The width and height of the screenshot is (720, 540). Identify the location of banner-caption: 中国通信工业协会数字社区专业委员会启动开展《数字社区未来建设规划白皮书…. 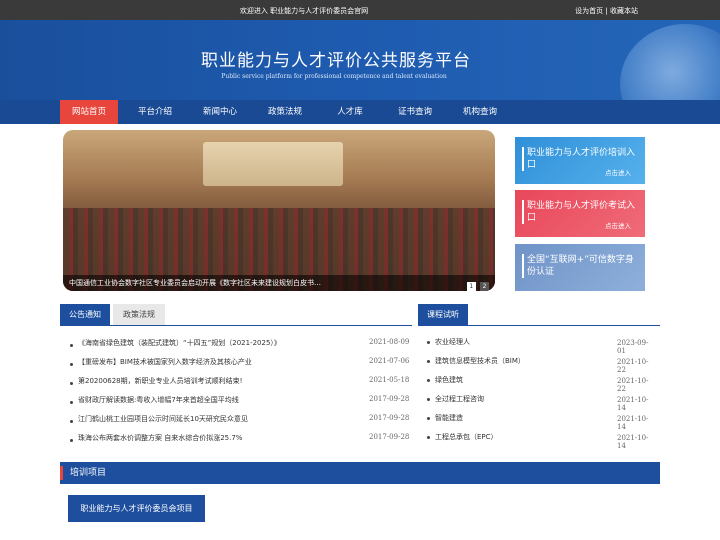
(195, 283).